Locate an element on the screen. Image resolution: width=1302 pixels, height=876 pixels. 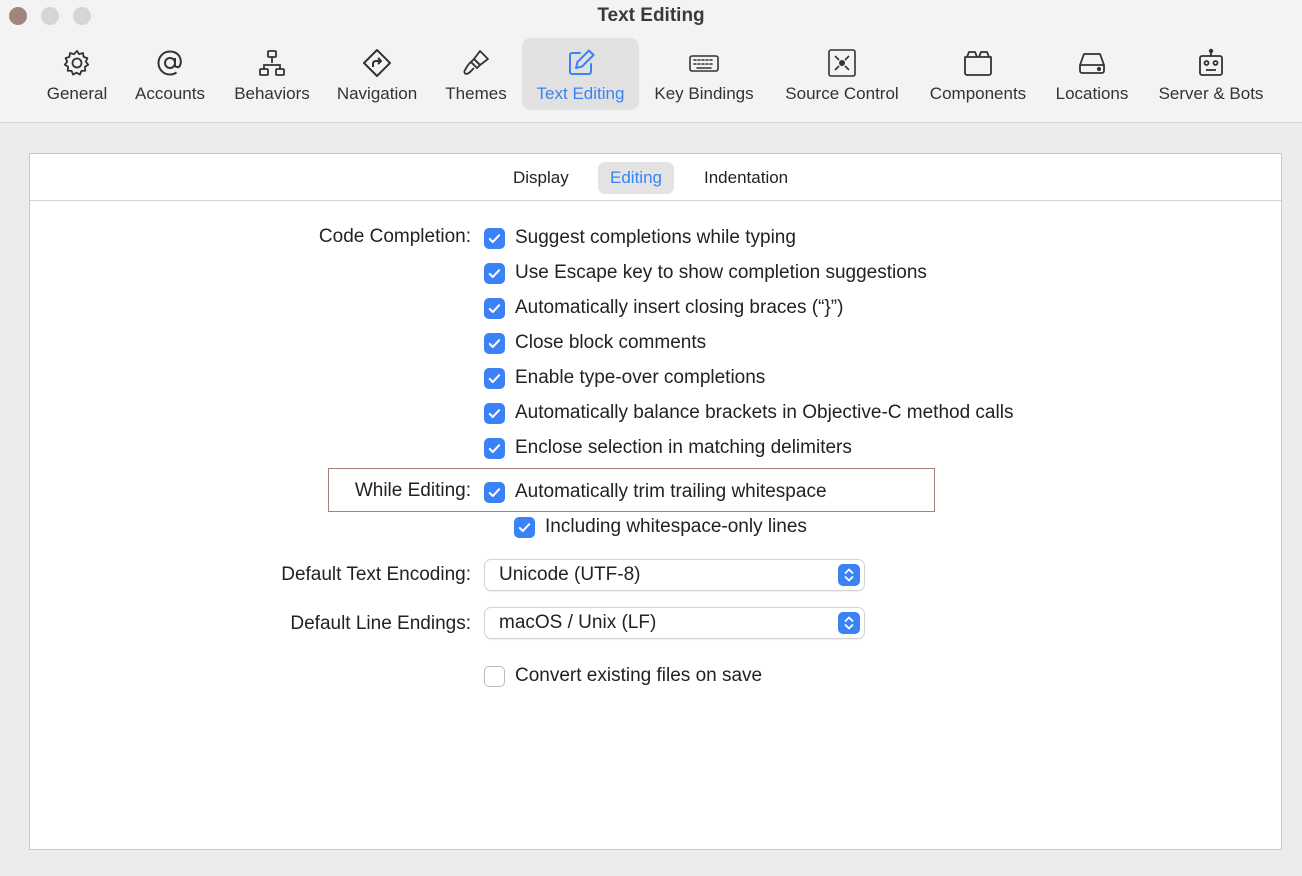
drive-icon is located at coordinates (1092, 63).